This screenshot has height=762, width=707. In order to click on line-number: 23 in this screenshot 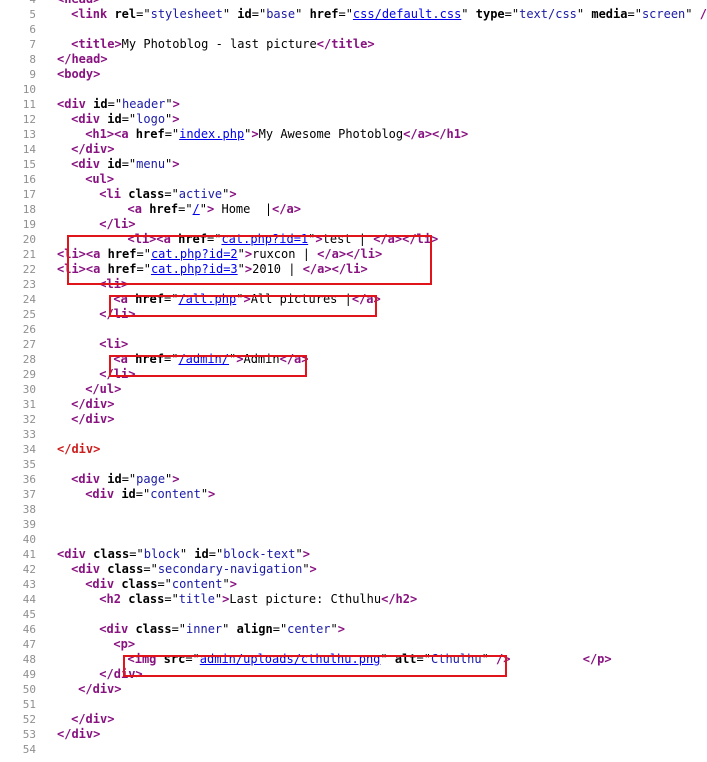, I will do `click(29, 284)`.